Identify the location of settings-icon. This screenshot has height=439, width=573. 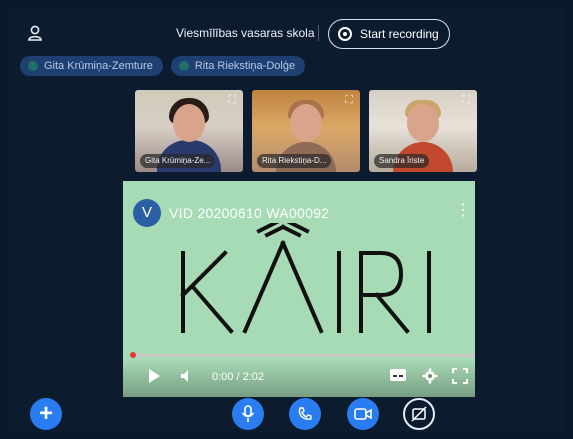
(430, 378).